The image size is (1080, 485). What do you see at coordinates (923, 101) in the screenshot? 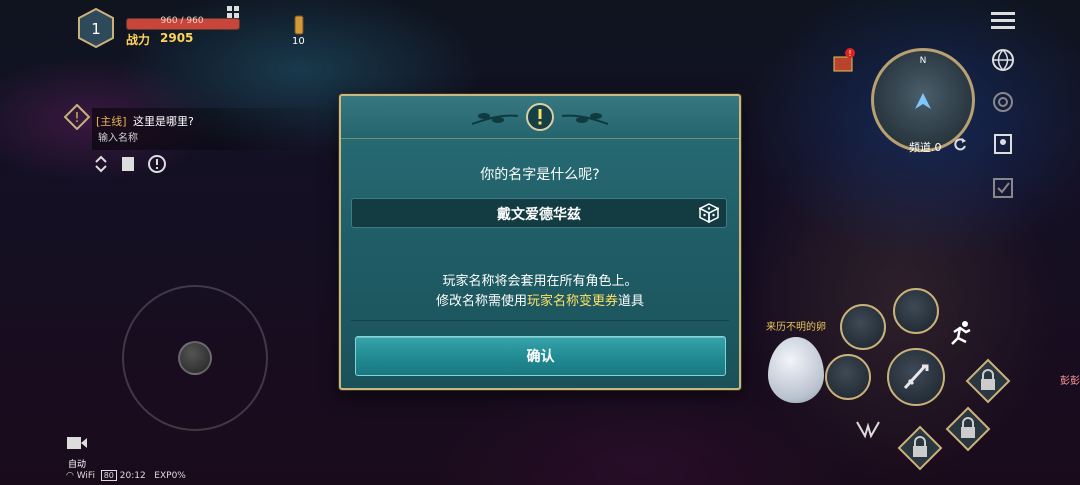
I see `player-marker-icon` at bounding box center [923, 101].